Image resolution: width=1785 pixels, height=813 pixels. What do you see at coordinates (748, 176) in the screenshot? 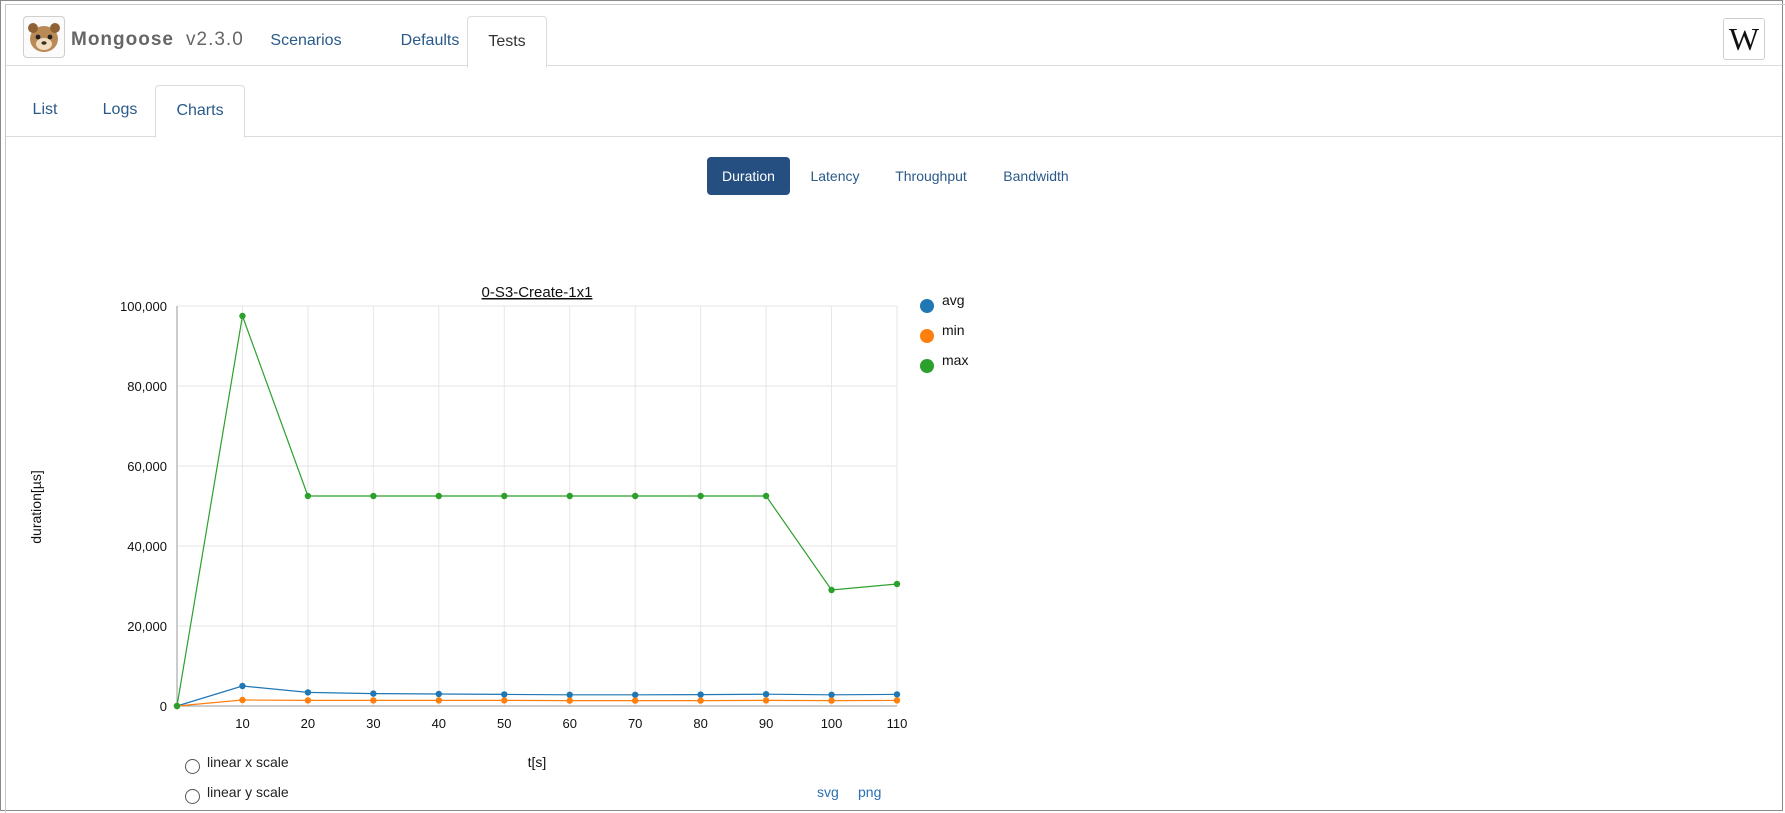
I see `metric-duration-button: Duration` at bounding box center [748, 176].